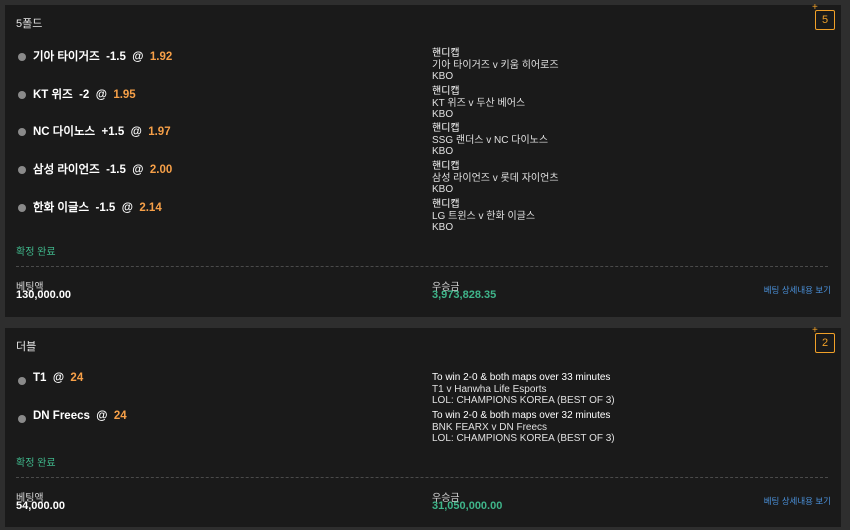  Describe the element at coordinates (467, 506) in the screenshot. I see `winnings-value: 31,050,000.00` at that location.